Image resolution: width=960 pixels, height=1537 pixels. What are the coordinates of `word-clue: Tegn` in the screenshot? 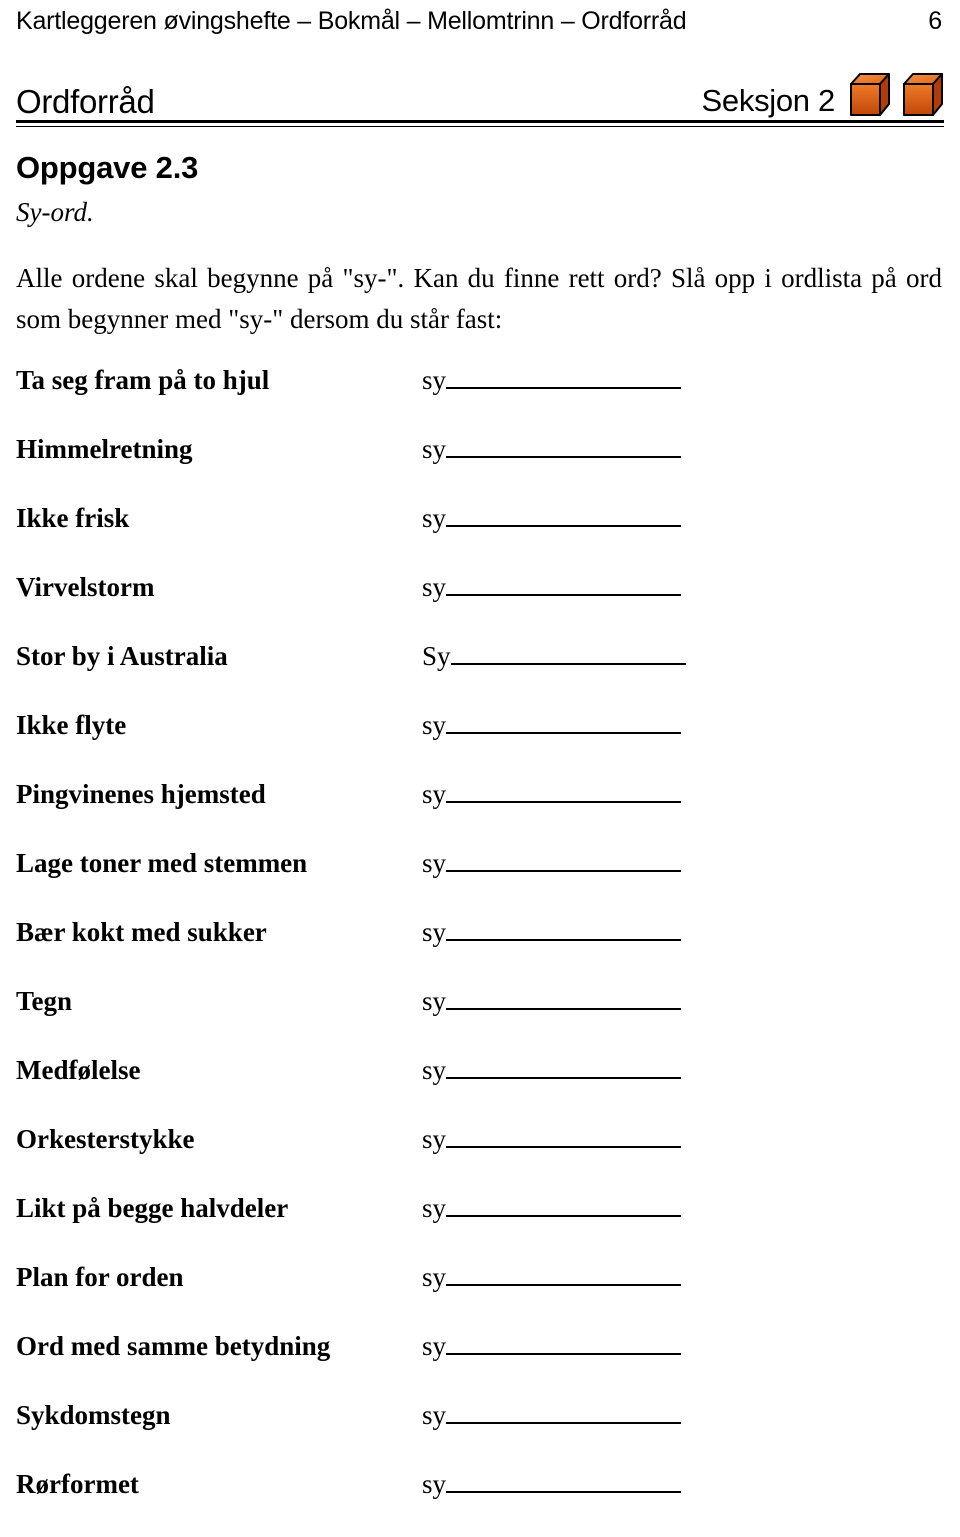 It's located at (44, 1001).